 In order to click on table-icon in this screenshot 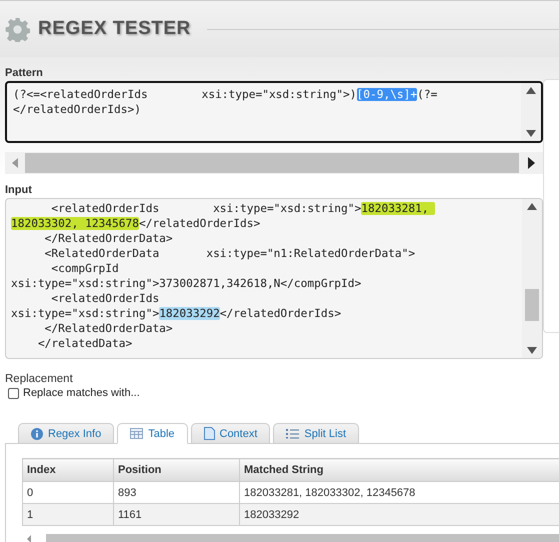, I will do `click(137, 433)`.